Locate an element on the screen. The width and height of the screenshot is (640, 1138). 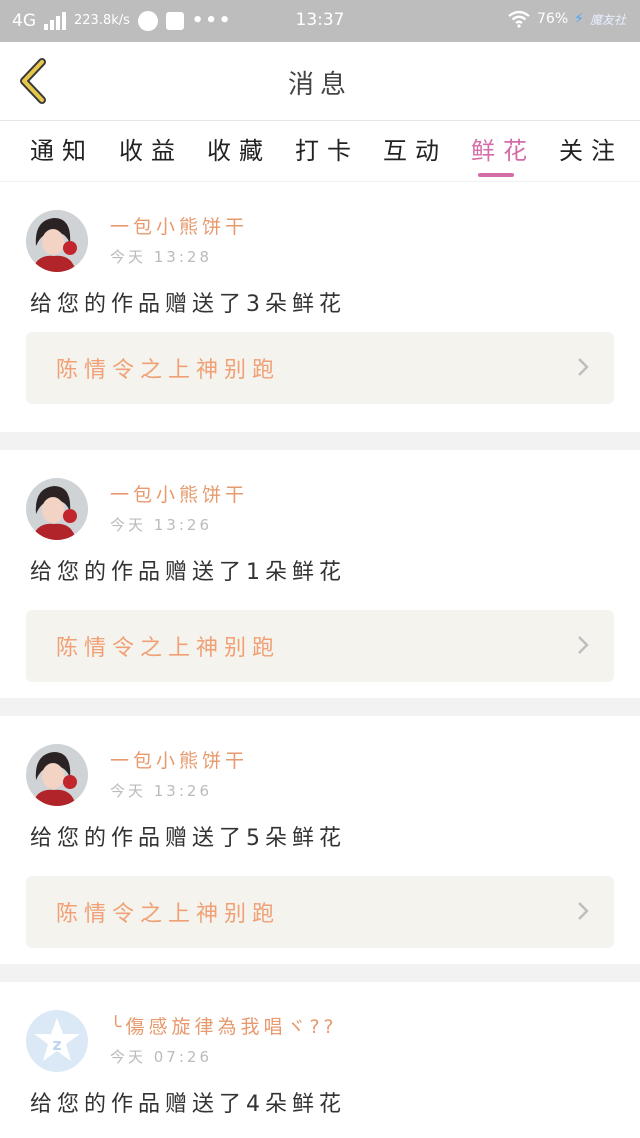
status-bar: 4G 223.8k/s ••• 13:37 76% ⚡ 魔友社 is located at coordinates (320, 21).